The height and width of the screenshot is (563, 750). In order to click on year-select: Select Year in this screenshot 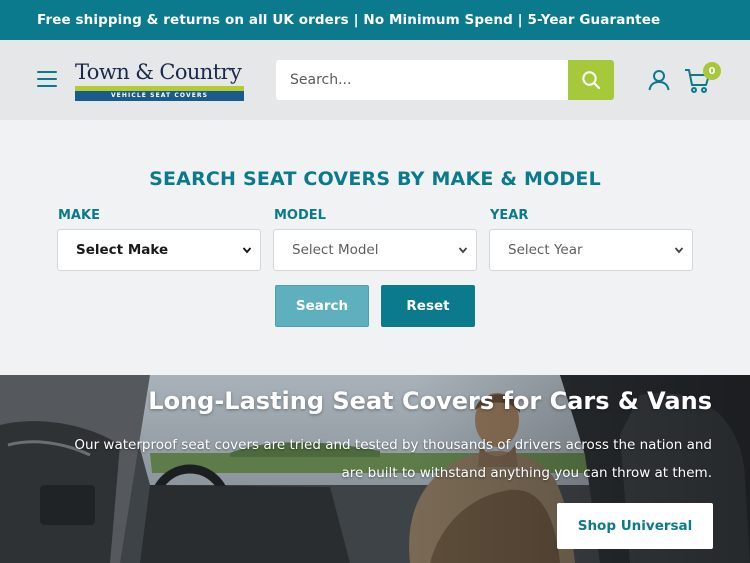, I will do `click(591, 250)`.